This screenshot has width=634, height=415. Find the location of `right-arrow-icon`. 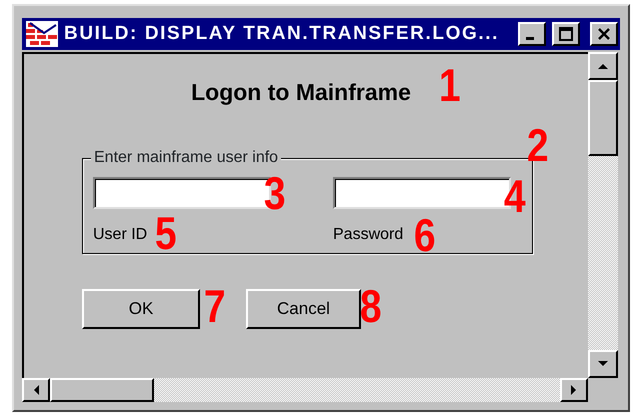

right-arrow-icon is located at coordinates (574, 390).